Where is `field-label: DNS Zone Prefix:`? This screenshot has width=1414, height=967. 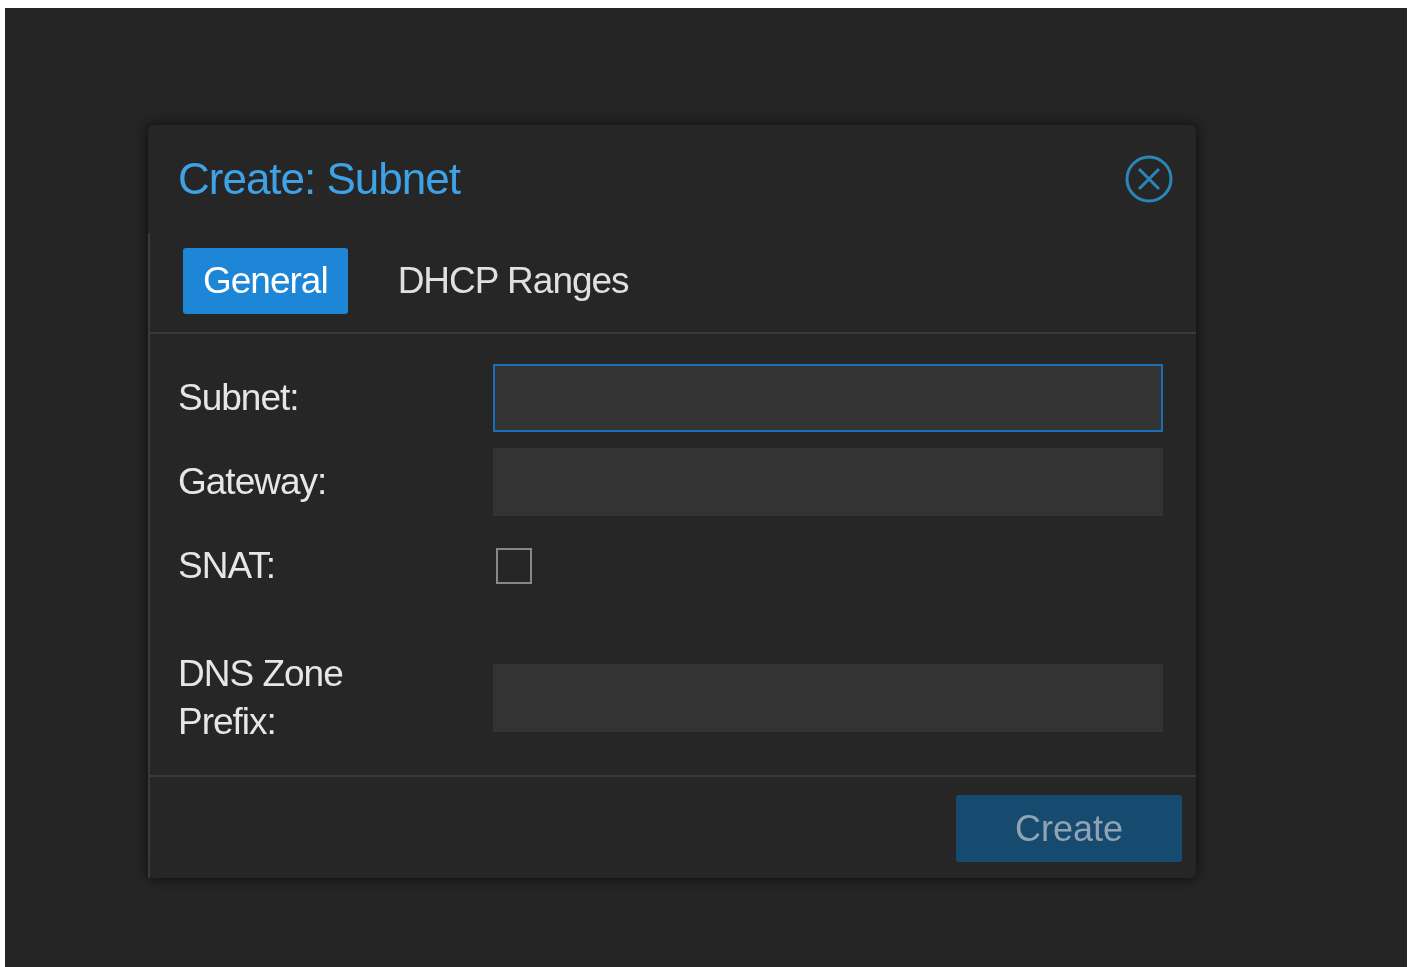 field-label: DNS Zone Prefix: is located at coordinates (261, 698).